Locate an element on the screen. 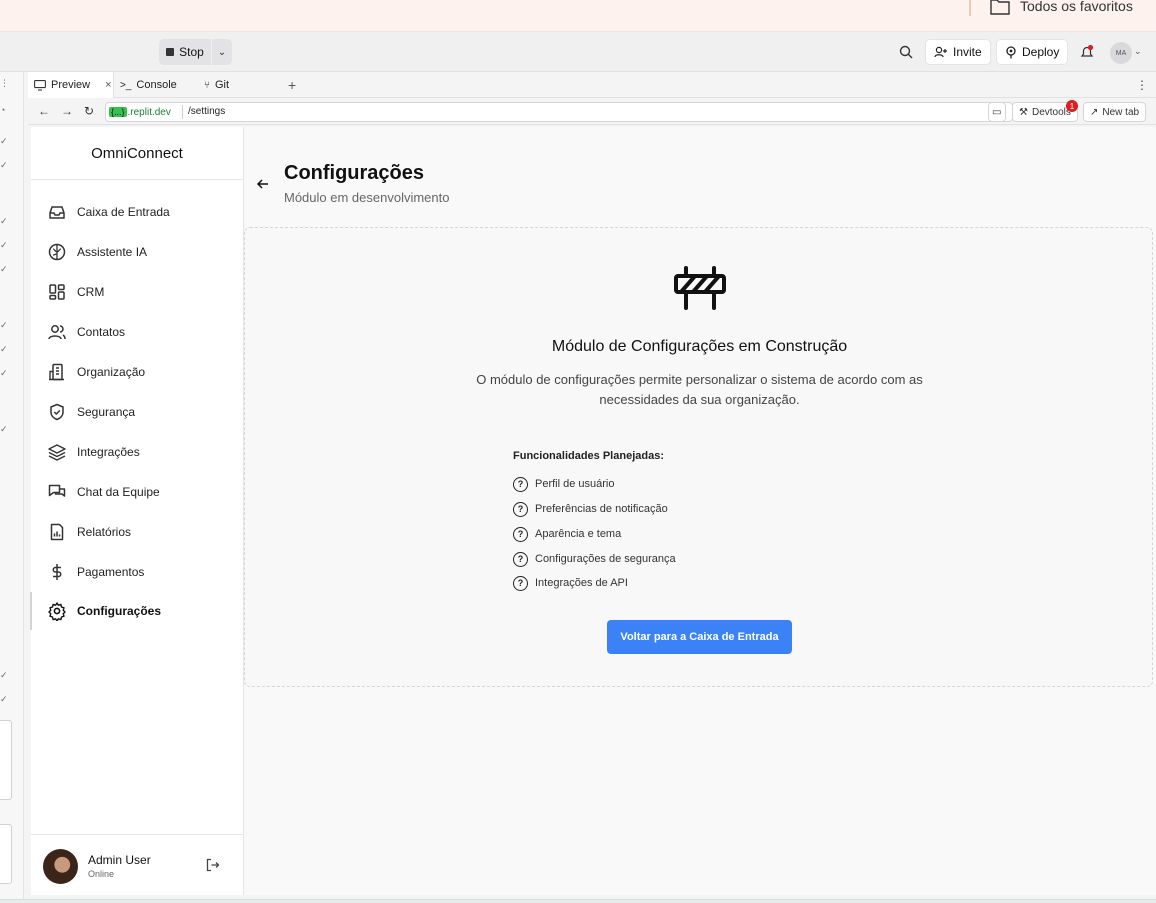 The width and height of the screenshot is (1156, 903). avatar is located at coordinates (60, 866).